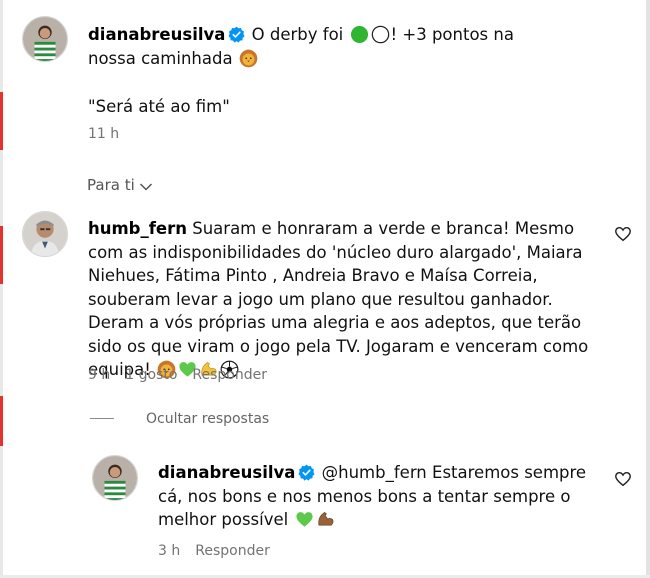  Describe the element at coordinates (248, 58) in the screenshot. I see `lion-face-icon` at that location.